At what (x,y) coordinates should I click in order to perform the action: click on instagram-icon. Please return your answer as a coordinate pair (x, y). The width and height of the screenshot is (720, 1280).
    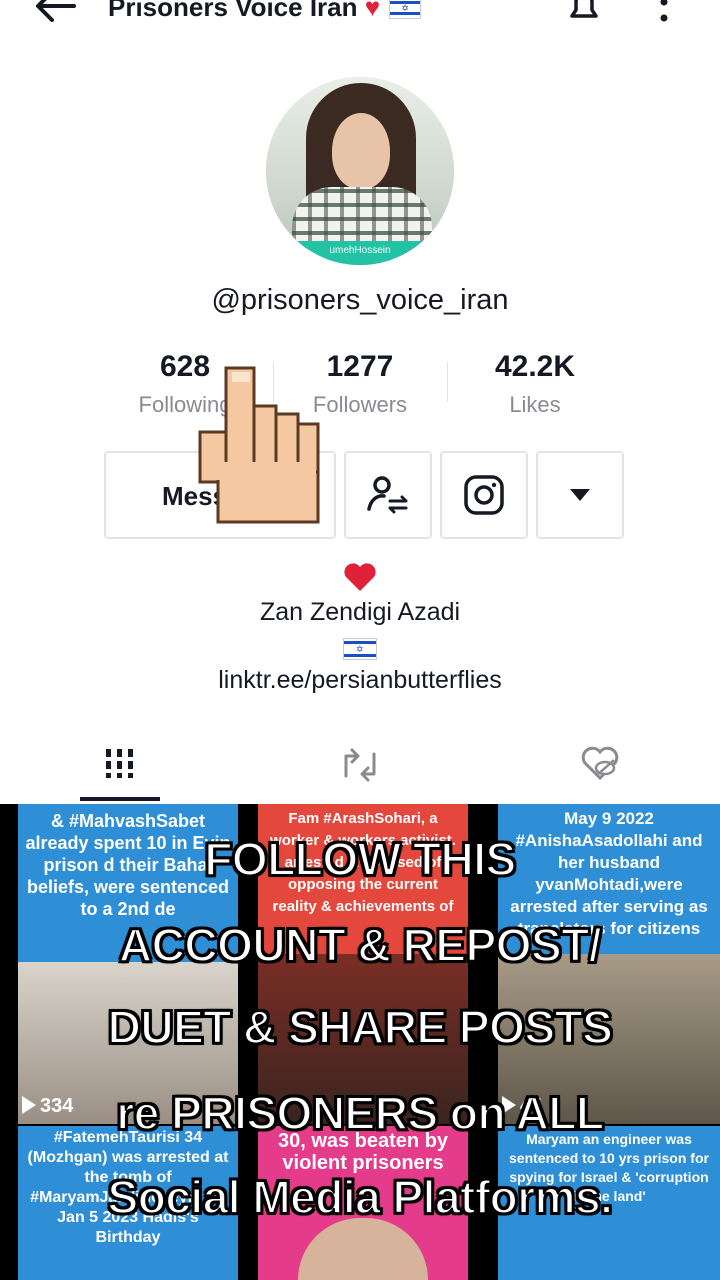
    Looking at the image, I should click on (484, 495).